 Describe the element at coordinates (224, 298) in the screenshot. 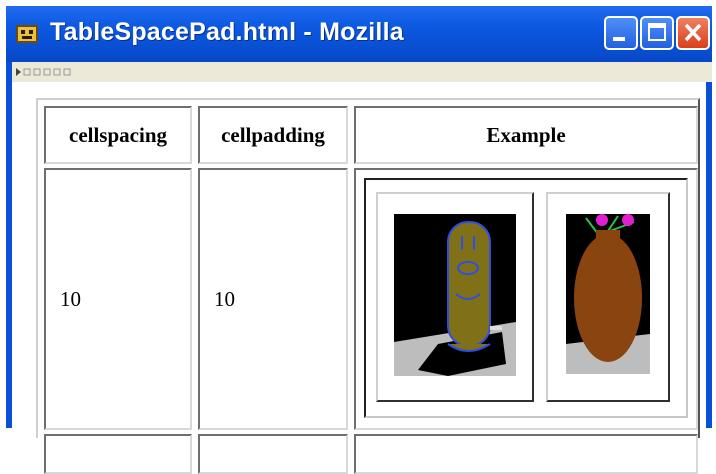

I see `cellpadding-value: 10` at that location.